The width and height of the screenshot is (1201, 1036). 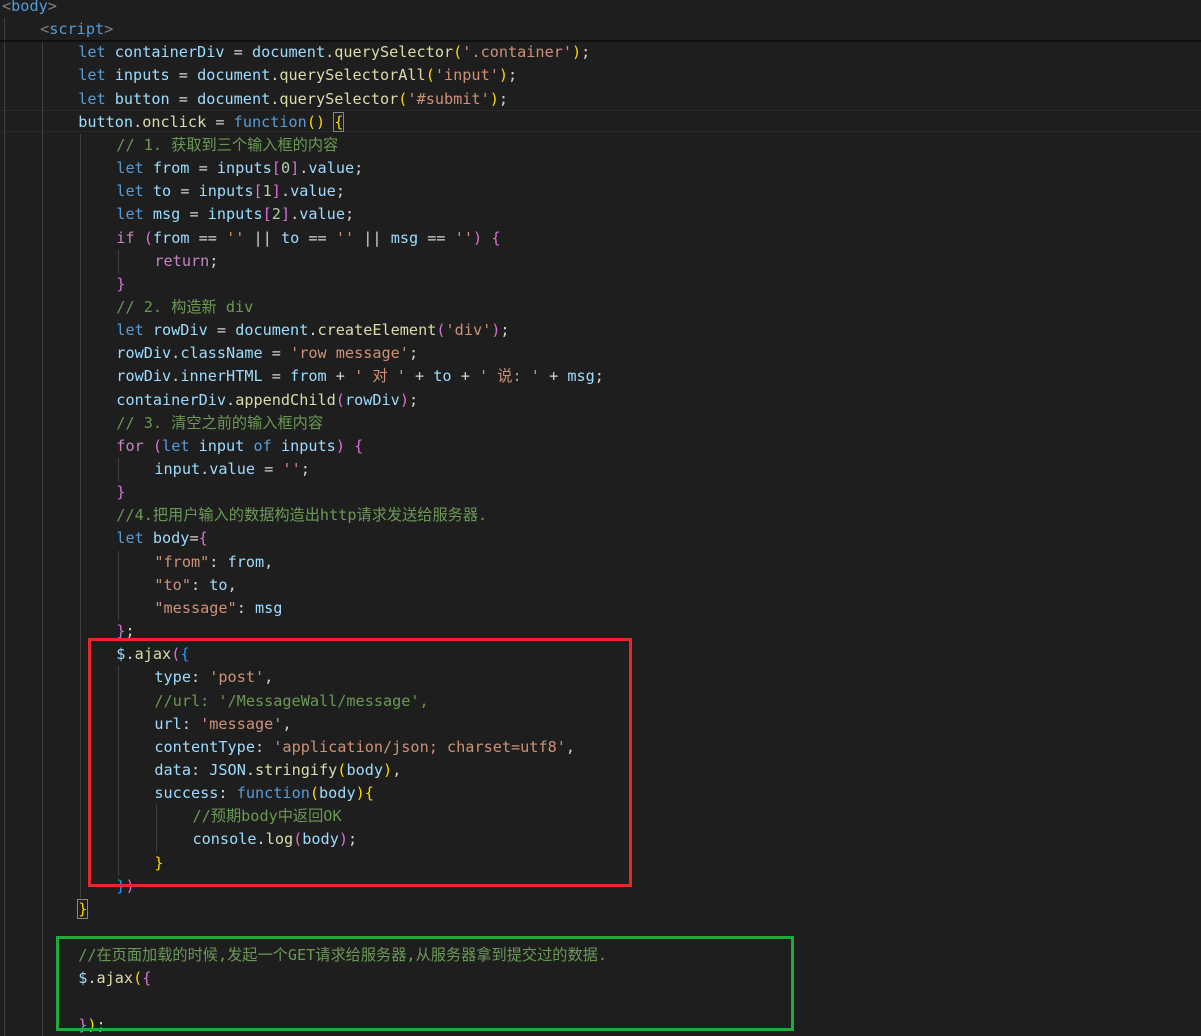 I want to click on code-token: (), so click(x=320, y=121).